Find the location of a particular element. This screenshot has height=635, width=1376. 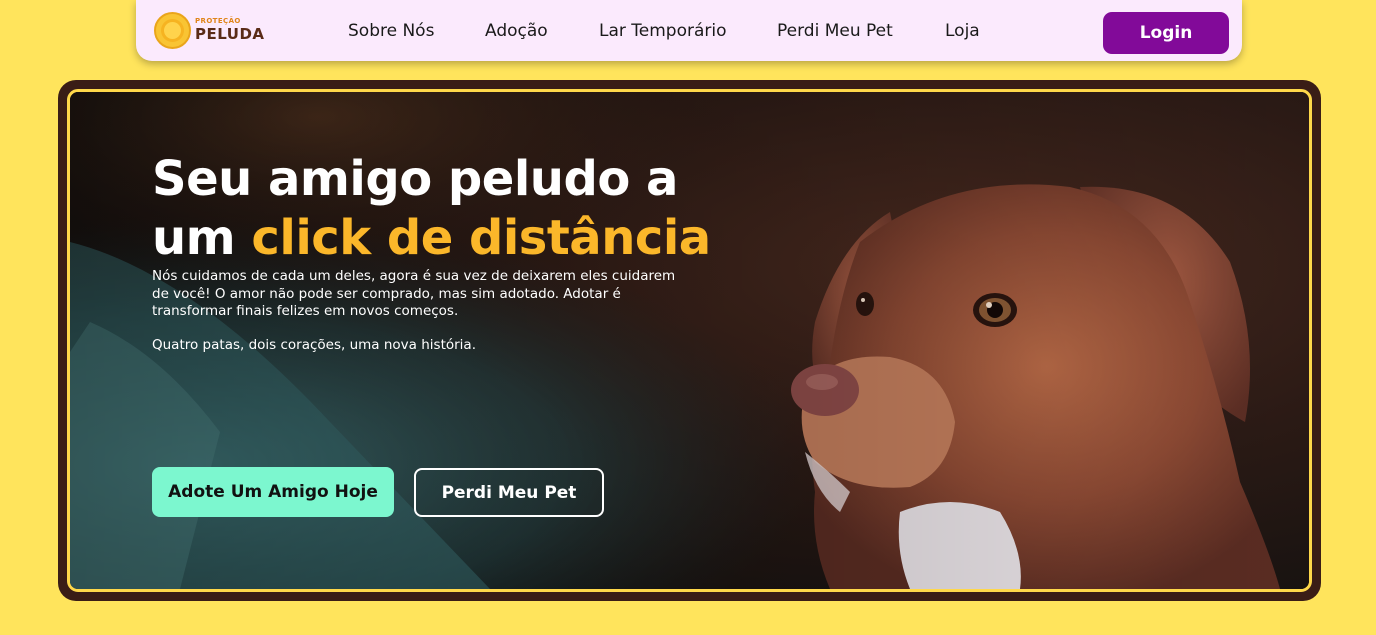

brand-name-big: PELUDA is located at coordinates (230, 34).